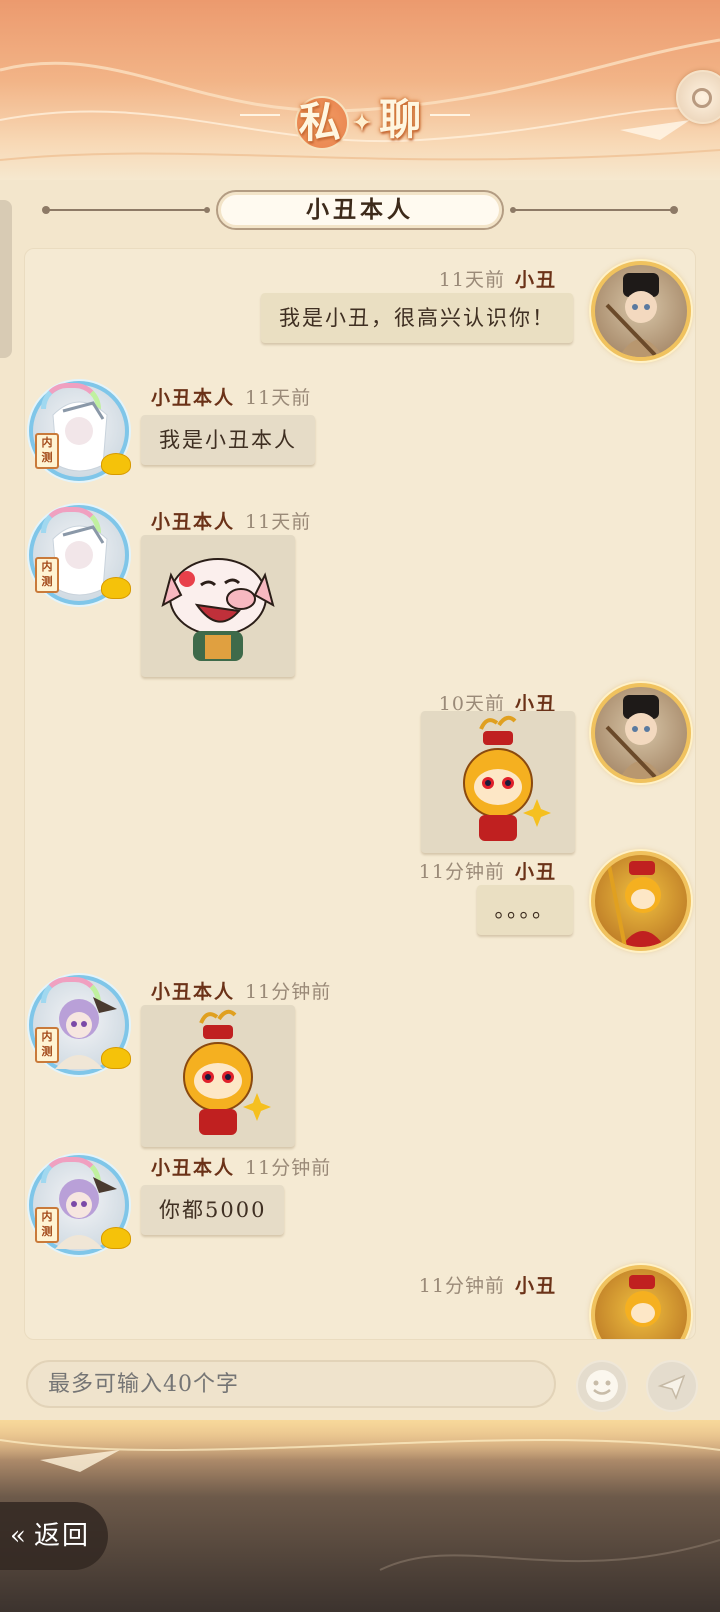 The width and height of the screenshot is (720, 1612). I want to click on emoji-button, so click(602, 1386).